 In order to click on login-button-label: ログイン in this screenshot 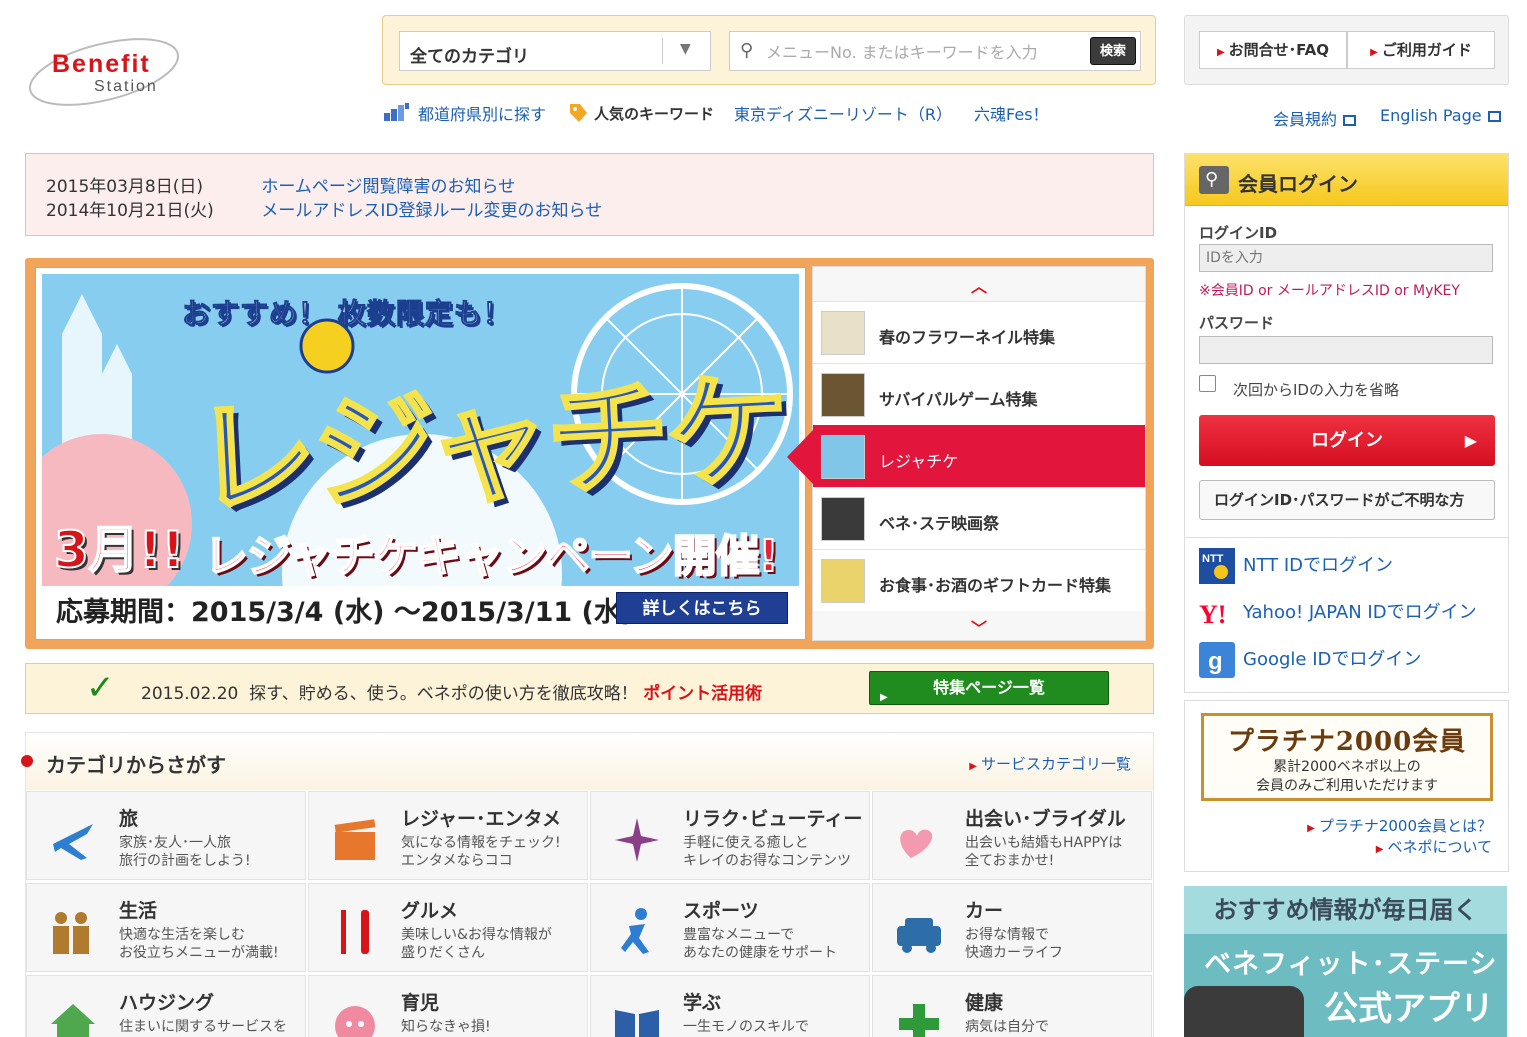, I will do `click(1347, 440)`.